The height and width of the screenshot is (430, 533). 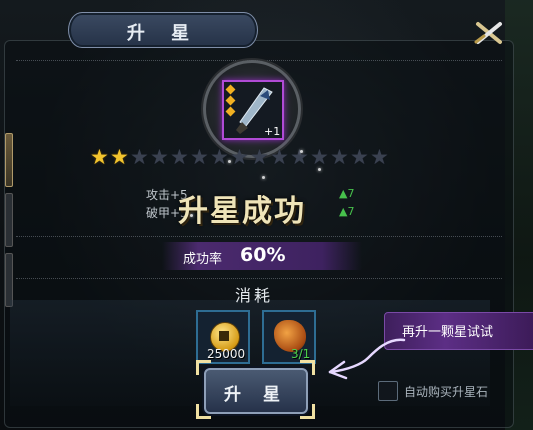 I want to click on success-banner: 升星成功, so click(x=242, y=211).